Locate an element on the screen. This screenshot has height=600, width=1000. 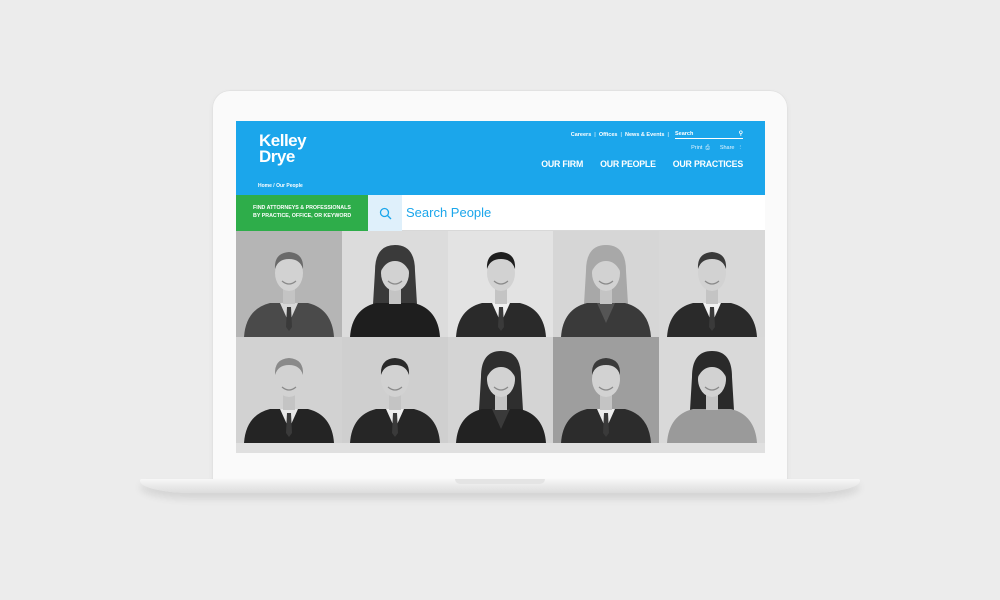
main-nav-our-firm: OUR FIRM is located at coordinates (562, 164).